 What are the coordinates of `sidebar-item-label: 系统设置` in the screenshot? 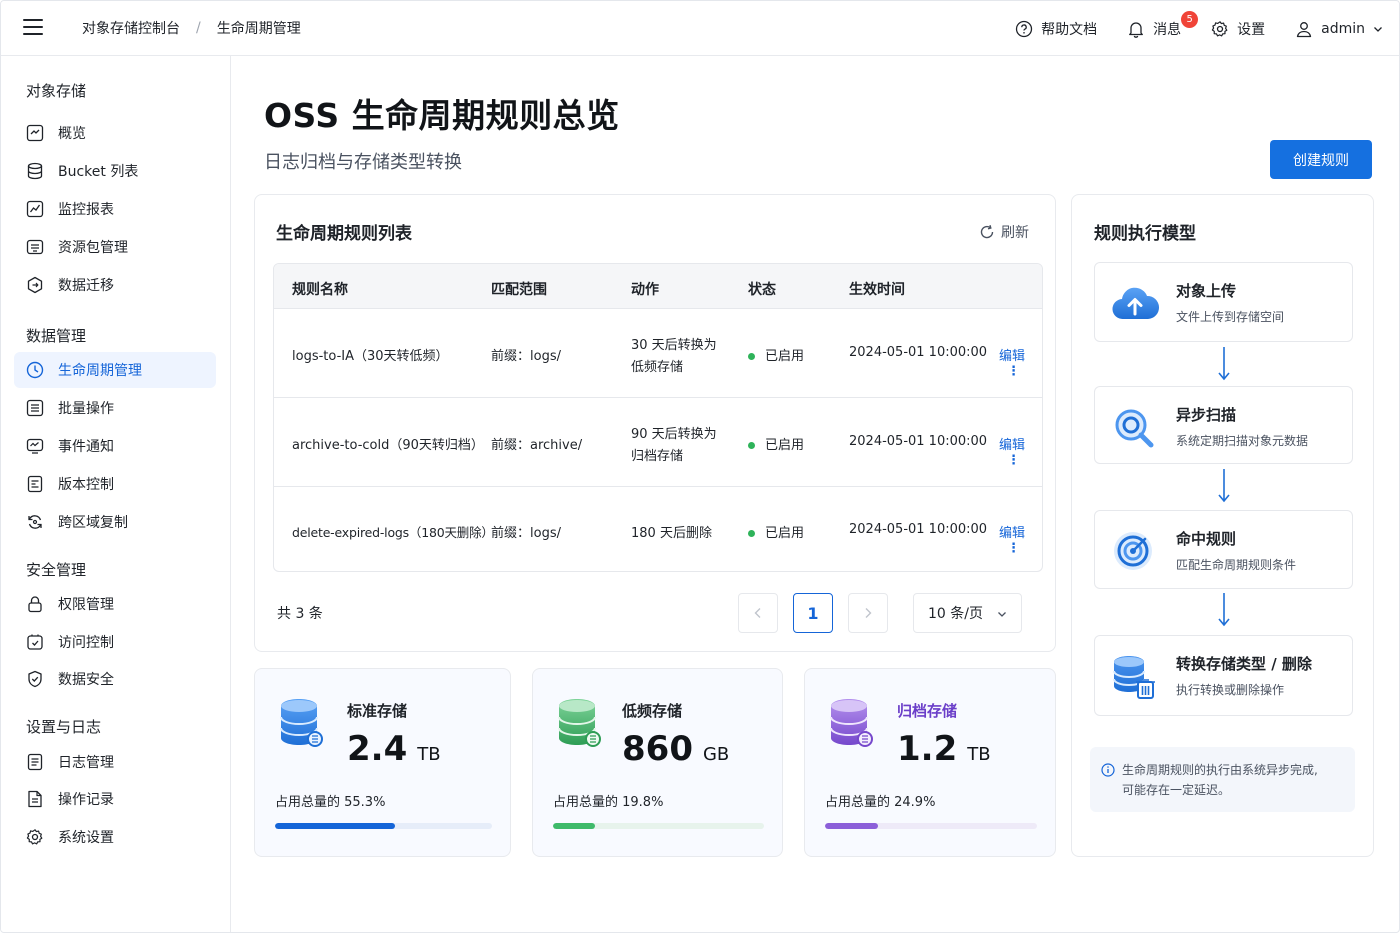 It's located at (86, 838).